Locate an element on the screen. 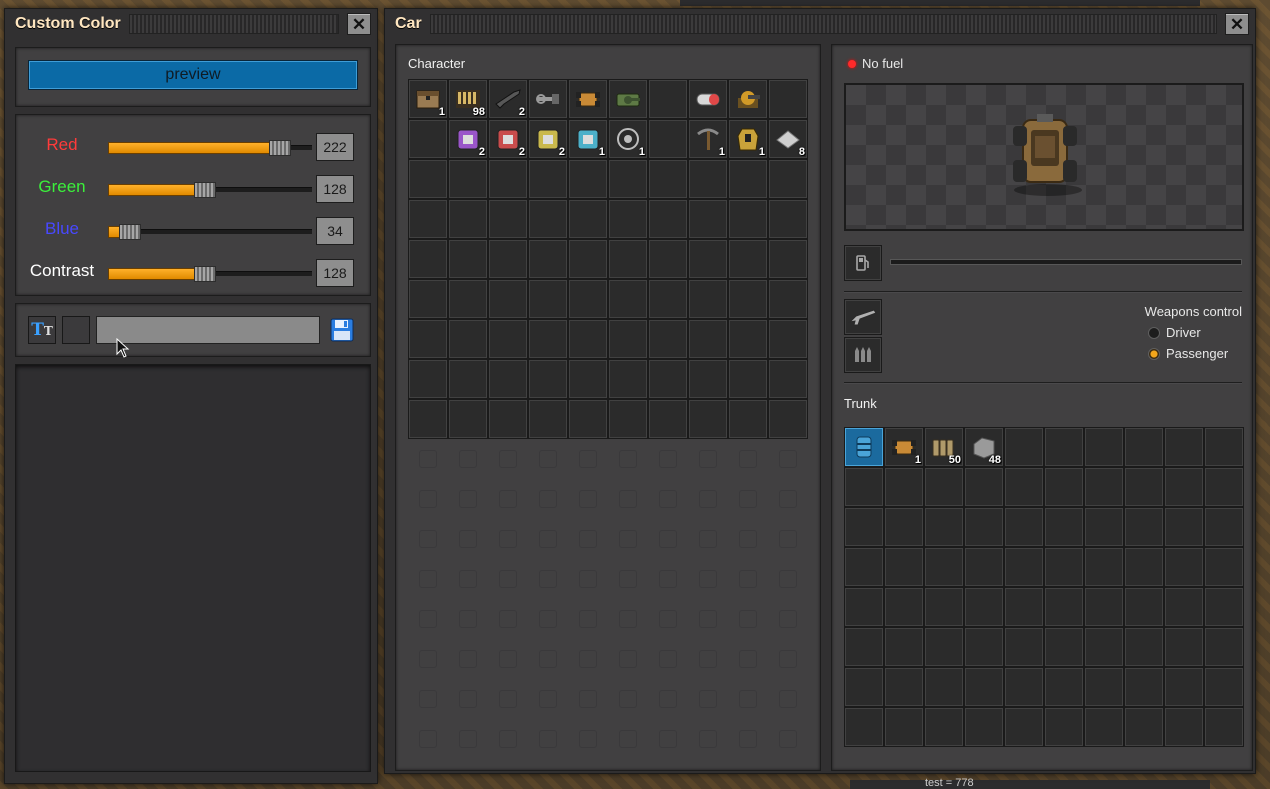 The height and width of the screenshot is (789, 1270). ammo-slot is located at coordinates (863, 355).